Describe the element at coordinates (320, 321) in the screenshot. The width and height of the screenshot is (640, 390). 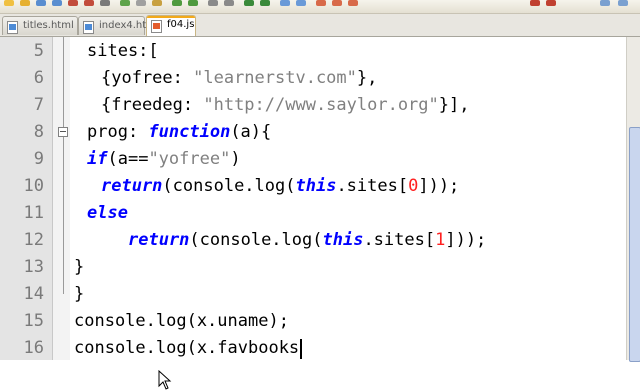
I see `code-line: 15 console.log(x.uname);` at that location.